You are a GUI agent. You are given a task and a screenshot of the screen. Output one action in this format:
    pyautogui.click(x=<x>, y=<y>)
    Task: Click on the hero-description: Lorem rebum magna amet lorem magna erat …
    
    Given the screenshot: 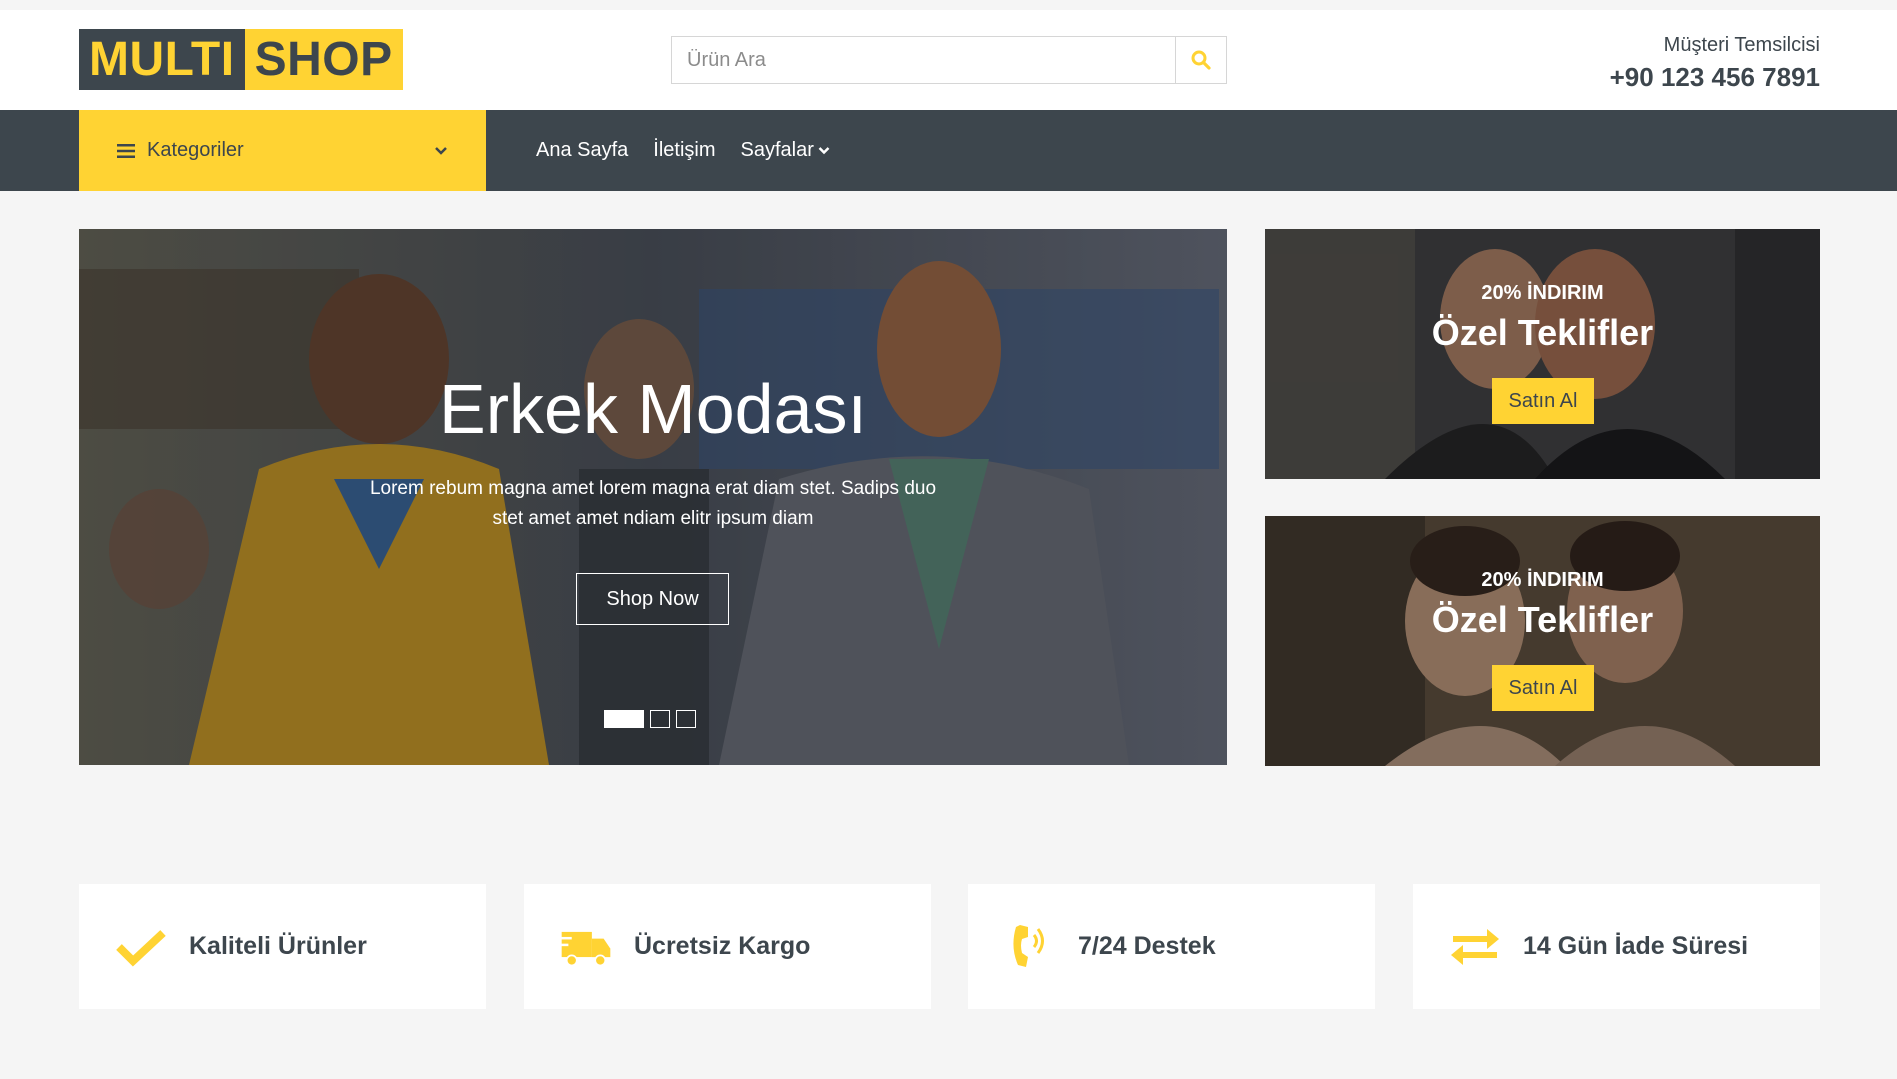 What is the action you would take?
    pyautogui.click(x=653, y=503)
    